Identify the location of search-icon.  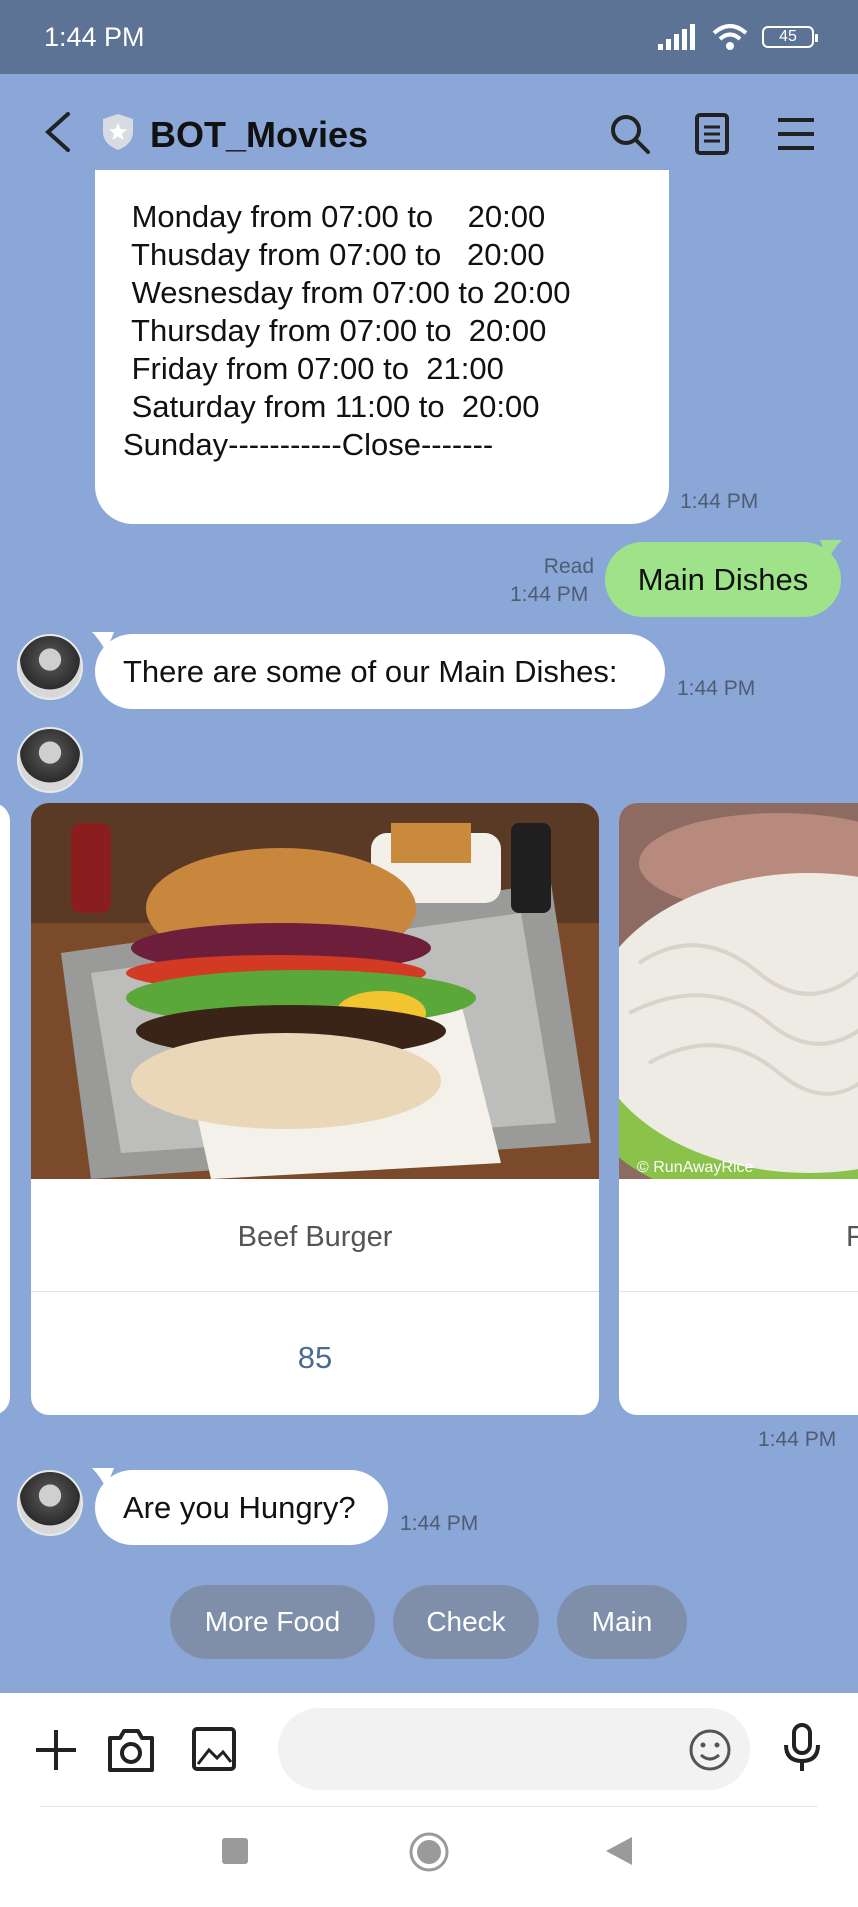
(630, 134).